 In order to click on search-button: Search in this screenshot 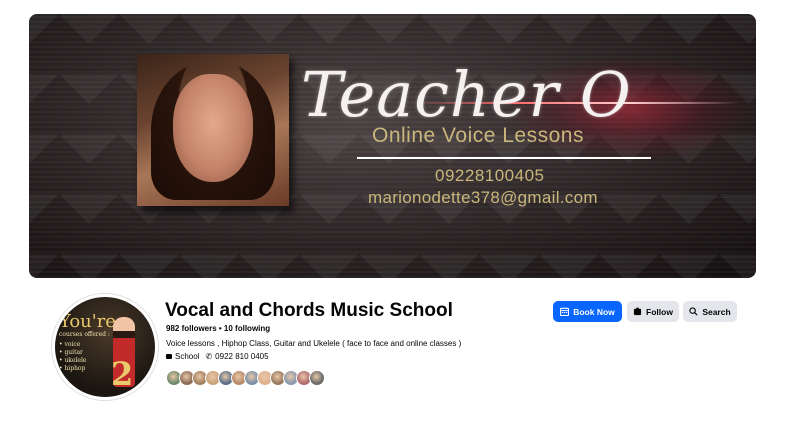, I will do `click(710, 311)`.